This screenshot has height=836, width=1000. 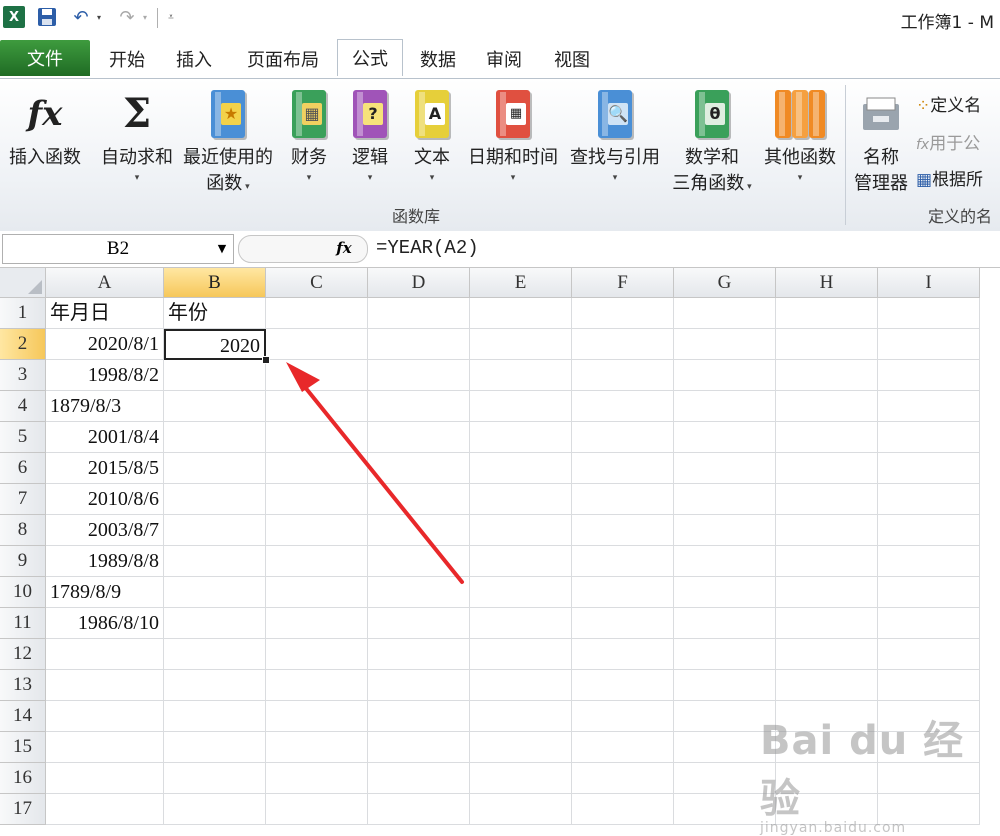 What do you see at coordinates (929, 592) in the screenshot?
I see `cell-i10` at bounding box center [929, 592].